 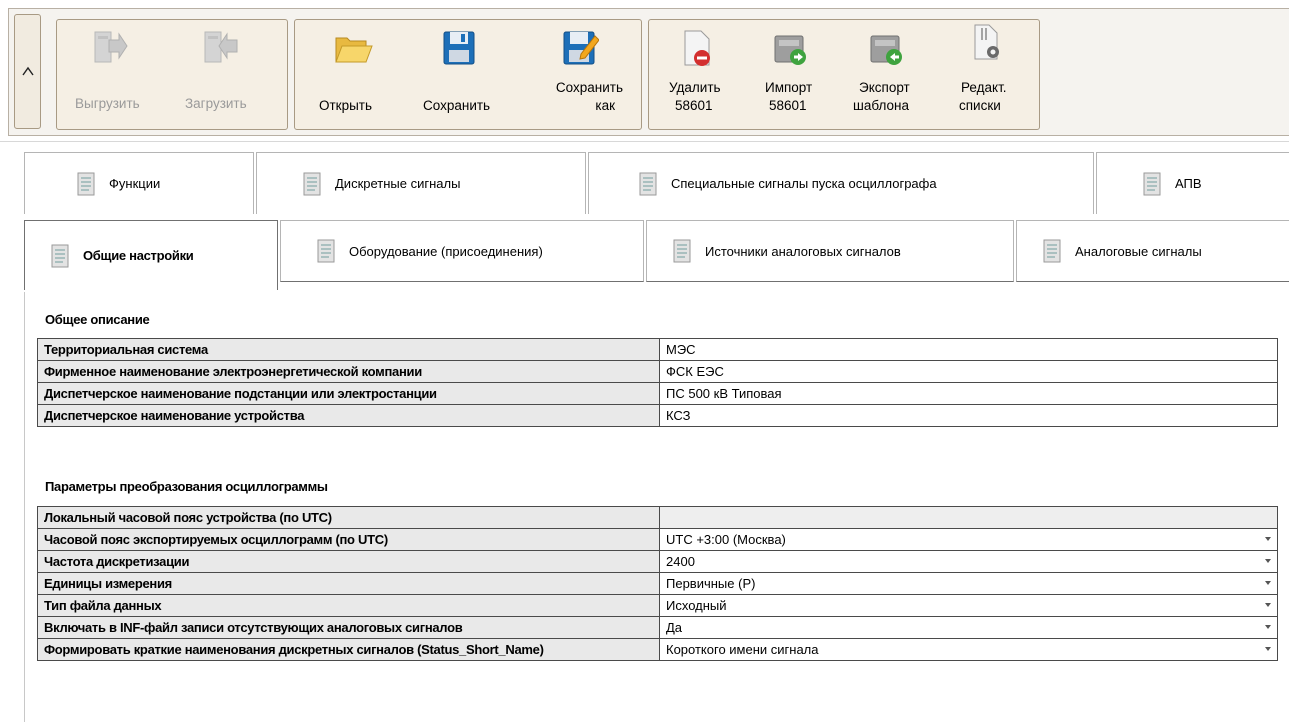 What do you see at coordinates (350, 74) in the screenshot?
I see `open-button: Открыть` at bounding box center [350, 74].